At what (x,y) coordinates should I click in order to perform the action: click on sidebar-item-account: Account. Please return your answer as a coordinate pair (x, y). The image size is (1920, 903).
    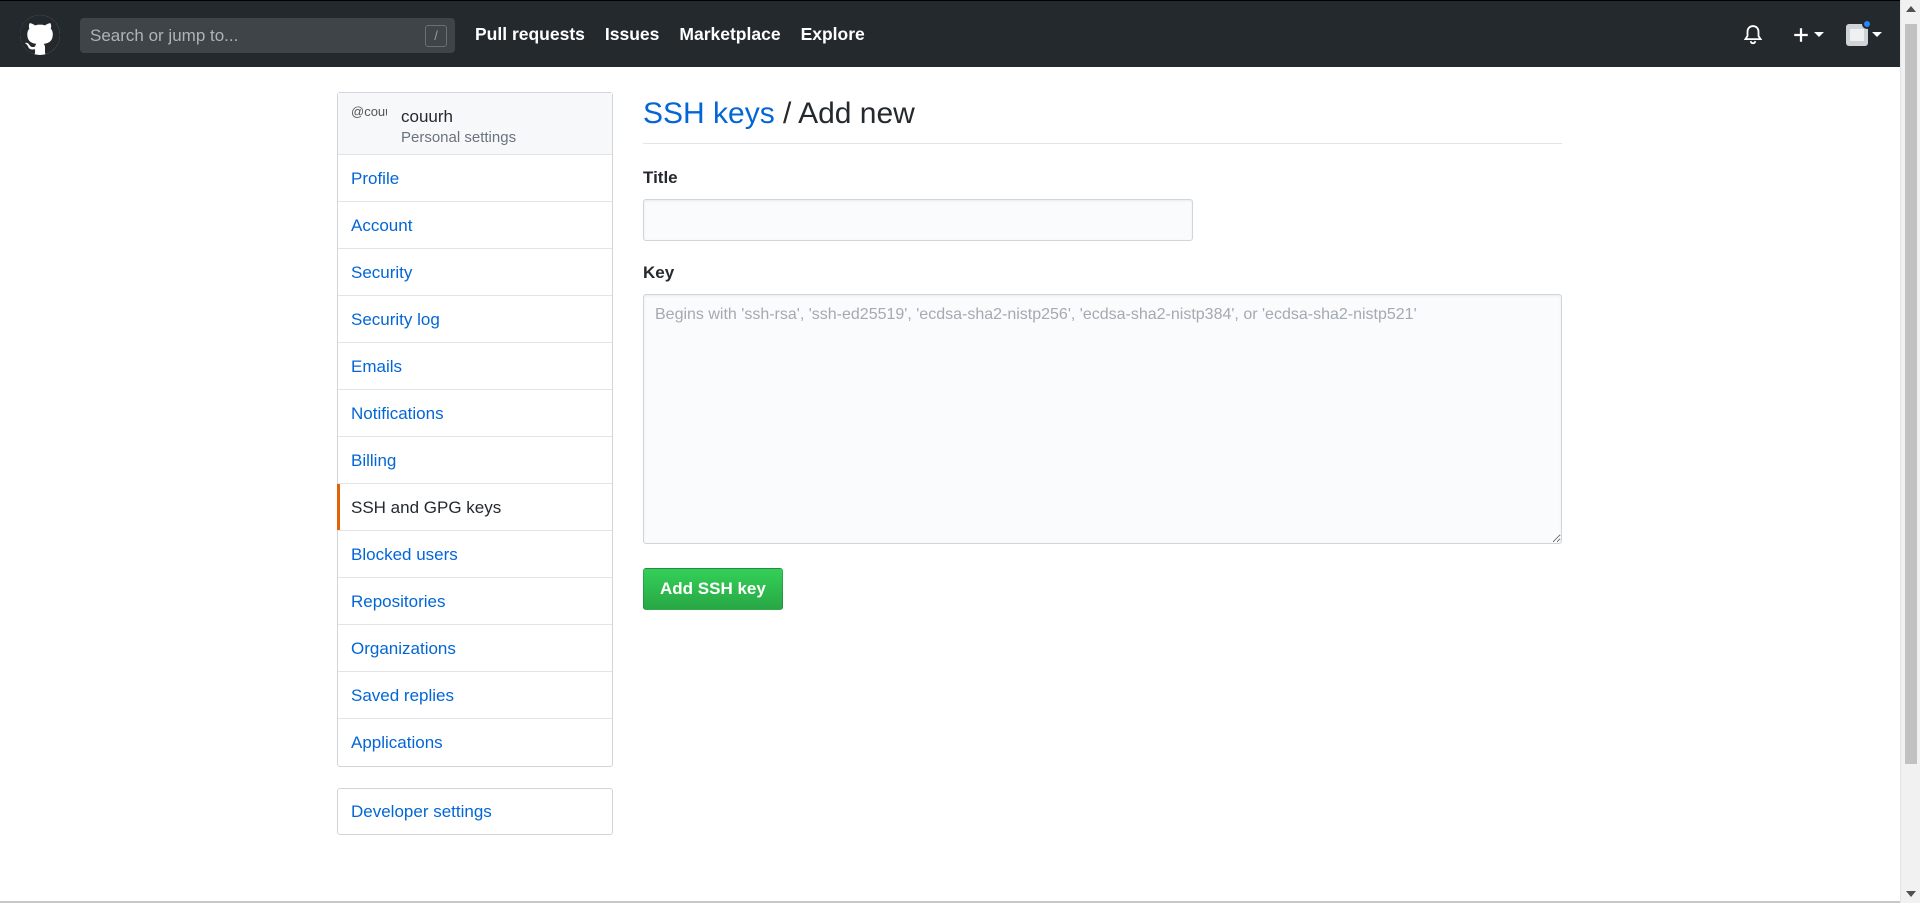
    Looking at the image, I should click on (475, 225).